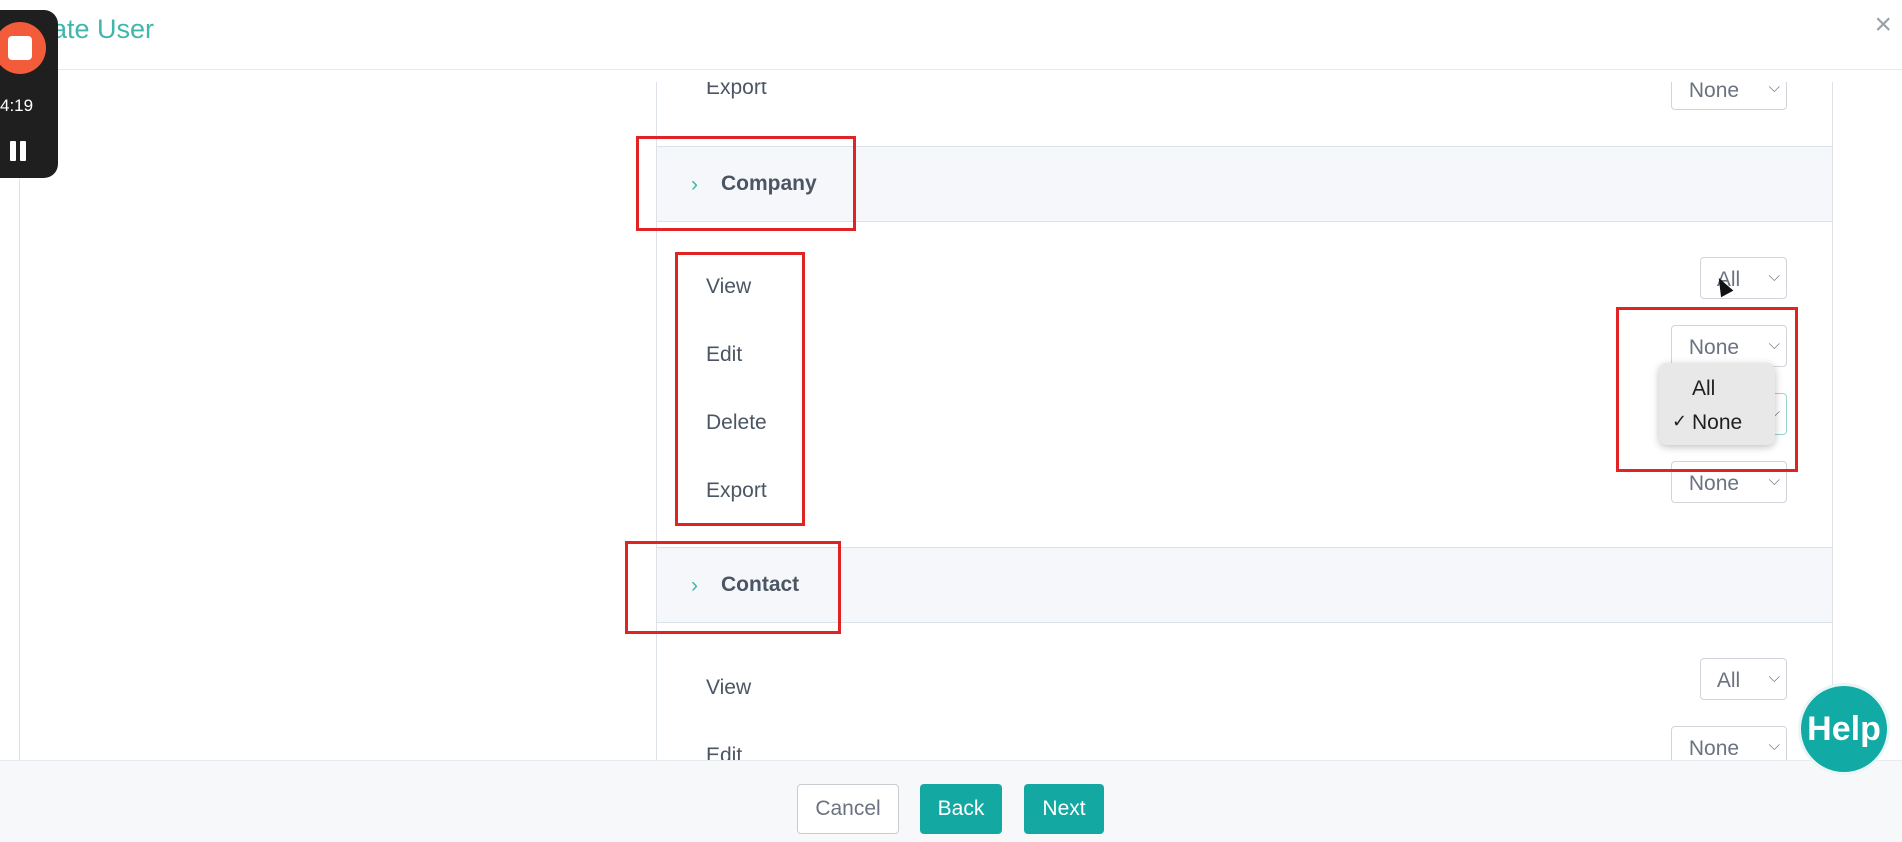 Image resolution: width=1902 pixels, height=842 pixels. What do you see at coordinates (746, 183) in the screenshot?
I see `highlight-box-company` at bounding box center [746, 183].